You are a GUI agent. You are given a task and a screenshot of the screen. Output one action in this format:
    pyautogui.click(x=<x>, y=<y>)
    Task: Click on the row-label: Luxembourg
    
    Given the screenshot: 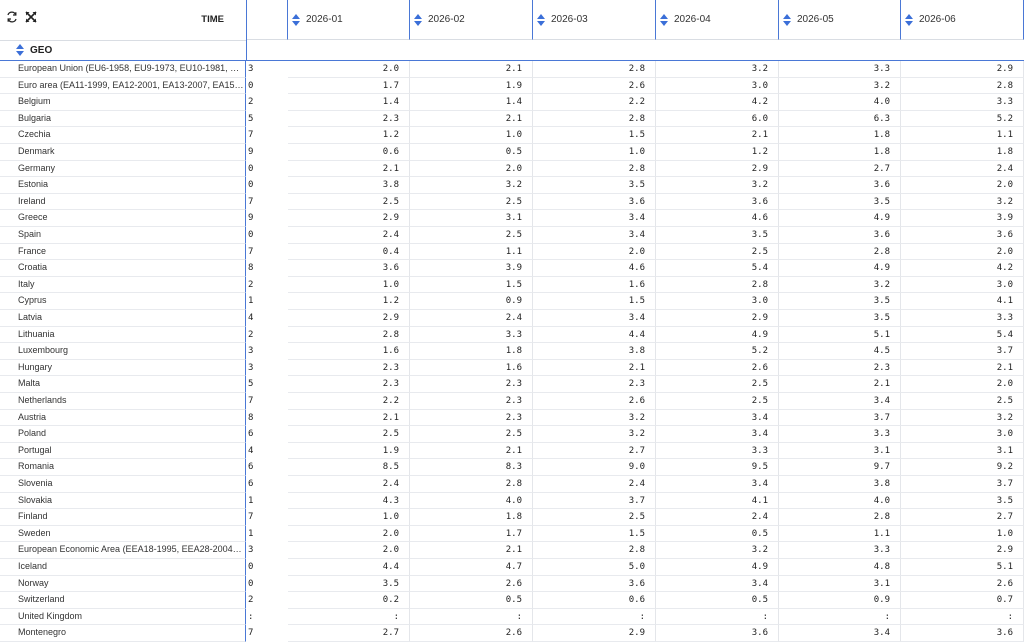 What is the action you would take?
    pyautogui.click(x=131, y=350)
    